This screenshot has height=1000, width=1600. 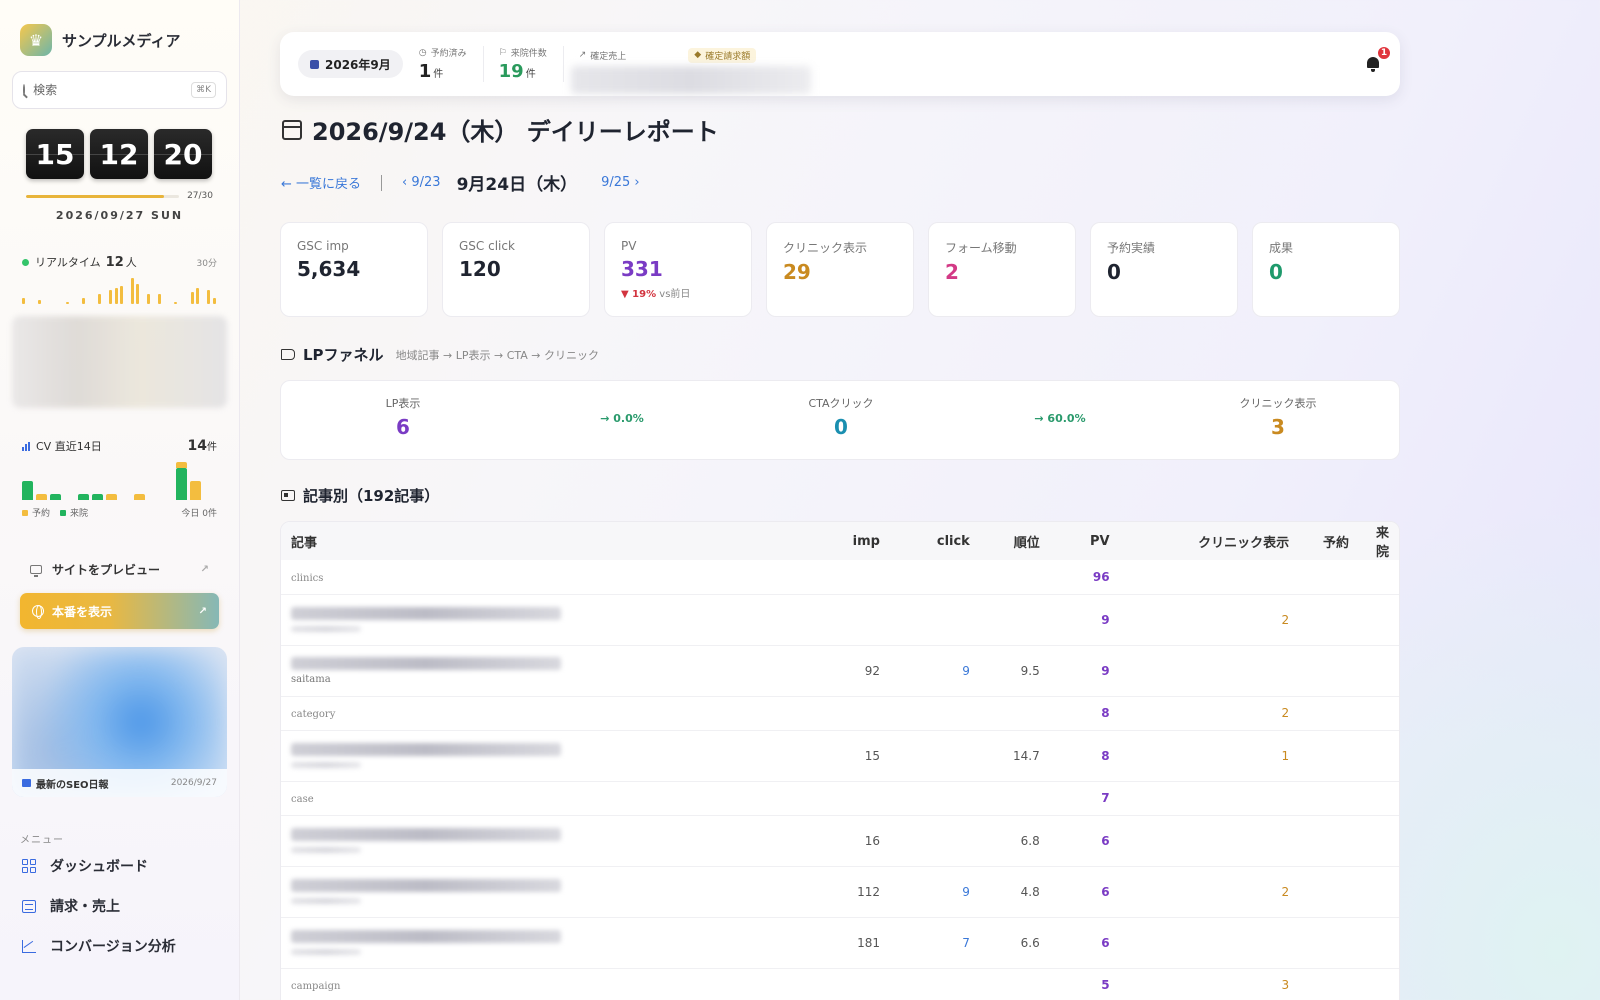 What do you see at coordinates (840, 984) in the screenshot?
I see `category-row: campaign 5 3` at bounding box center [840, 984].